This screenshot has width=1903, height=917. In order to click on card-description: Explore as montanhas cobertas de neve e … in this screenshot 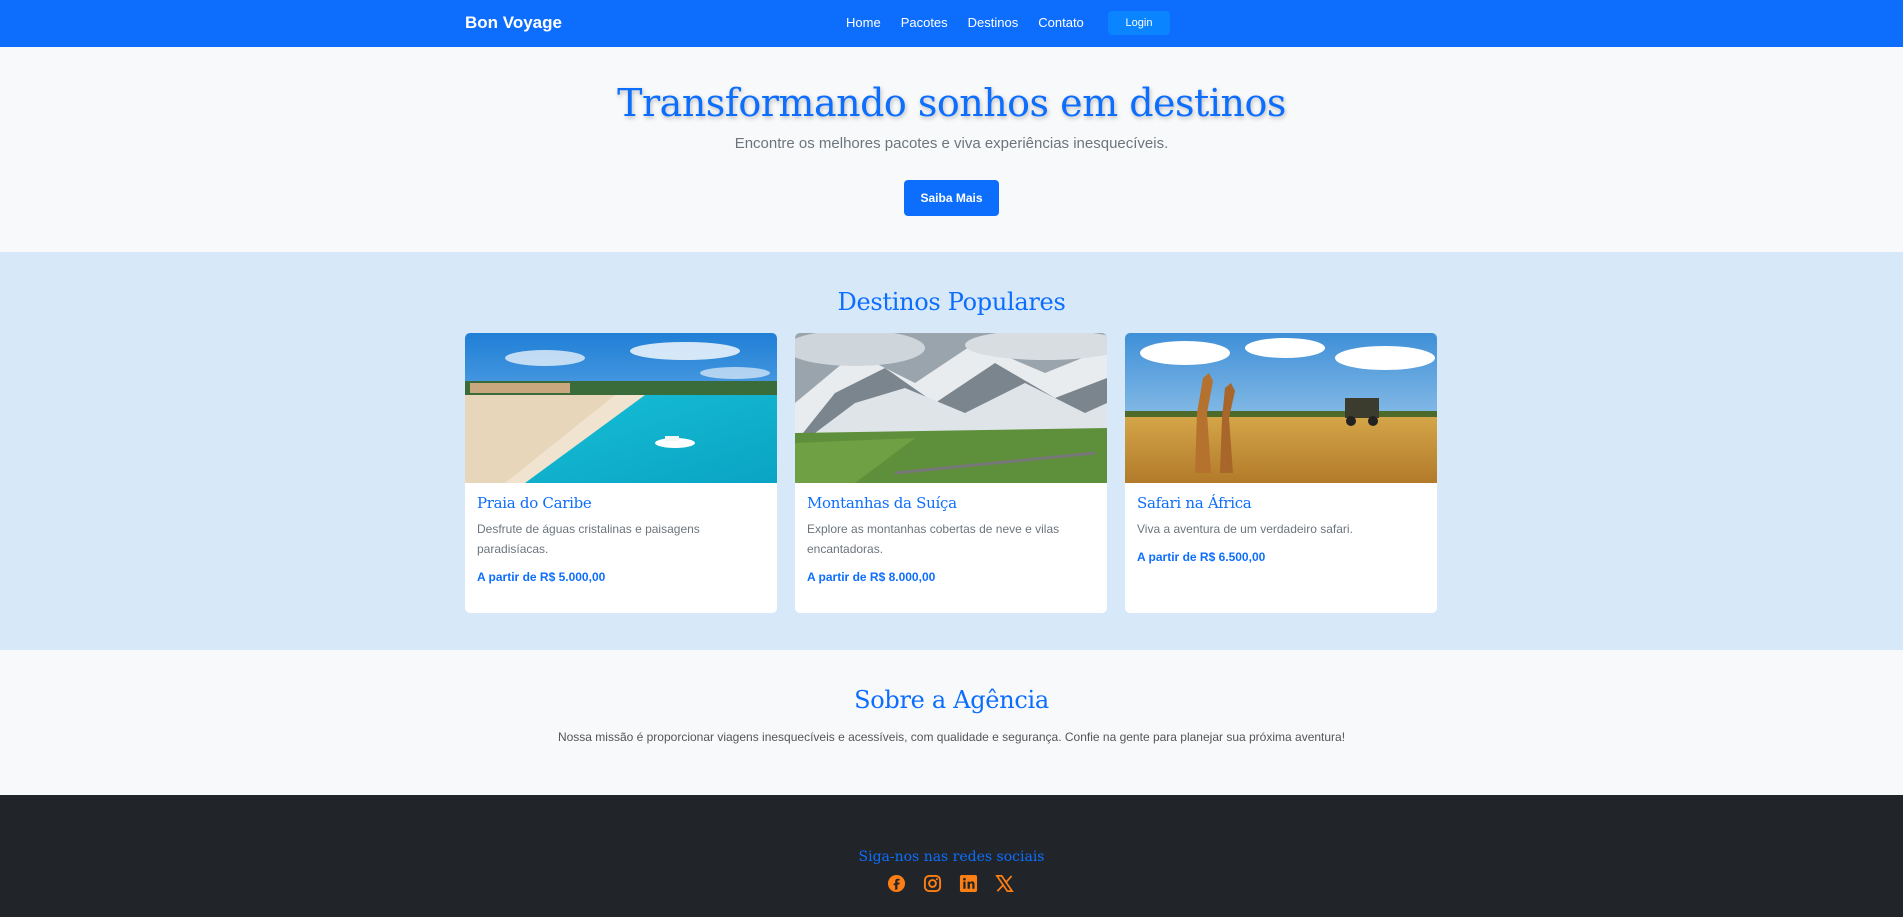, I will do `click(933, 539)`.